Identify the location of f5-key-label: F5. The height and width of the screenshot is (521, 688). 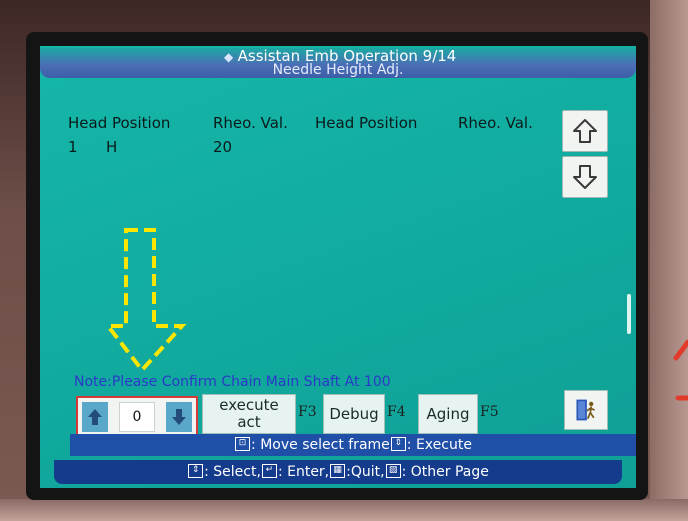
(489, 412).